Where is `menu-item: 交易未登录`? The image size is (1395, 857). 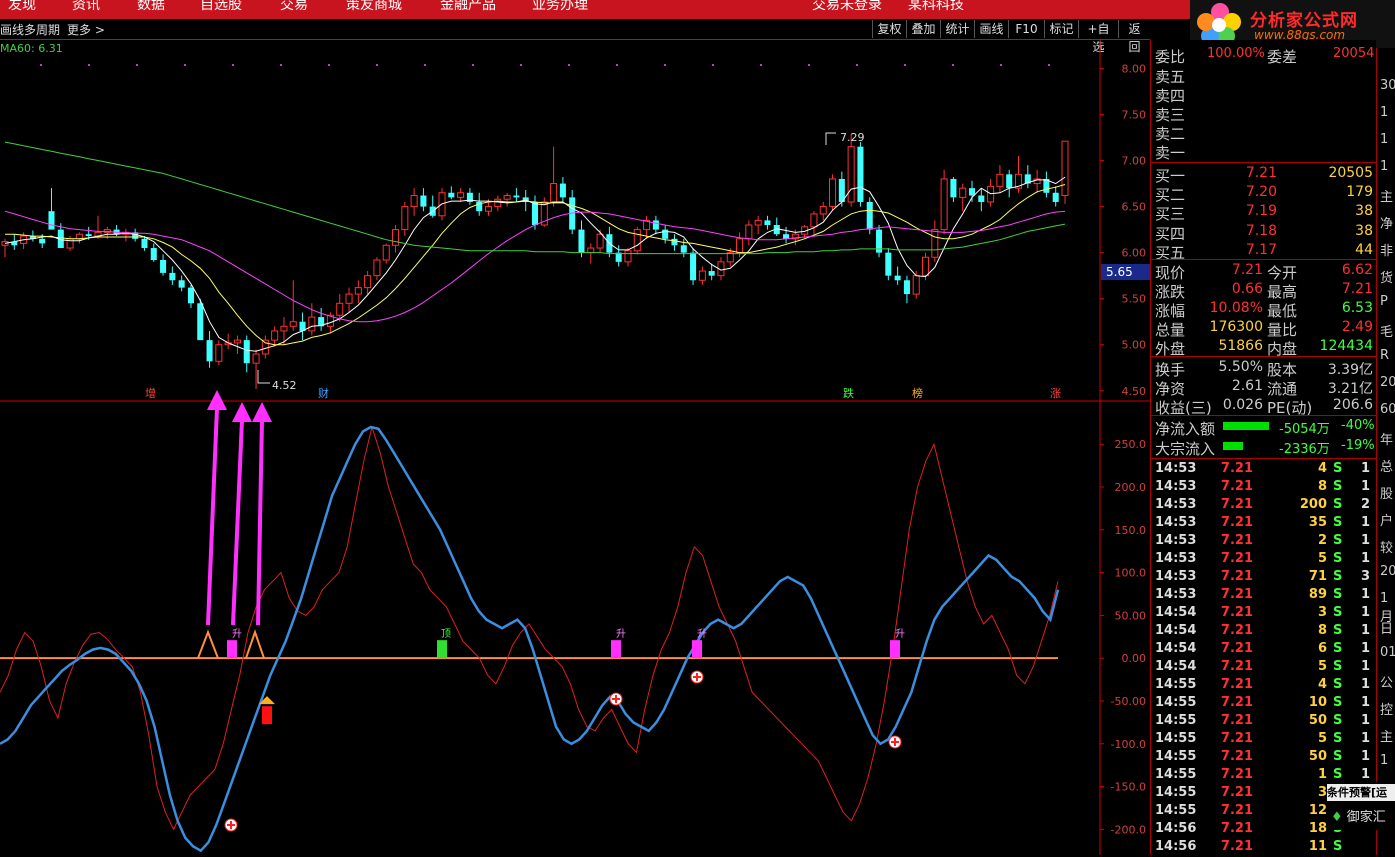
menu-item: 交易未登录 is located at coordinates (847, 7).